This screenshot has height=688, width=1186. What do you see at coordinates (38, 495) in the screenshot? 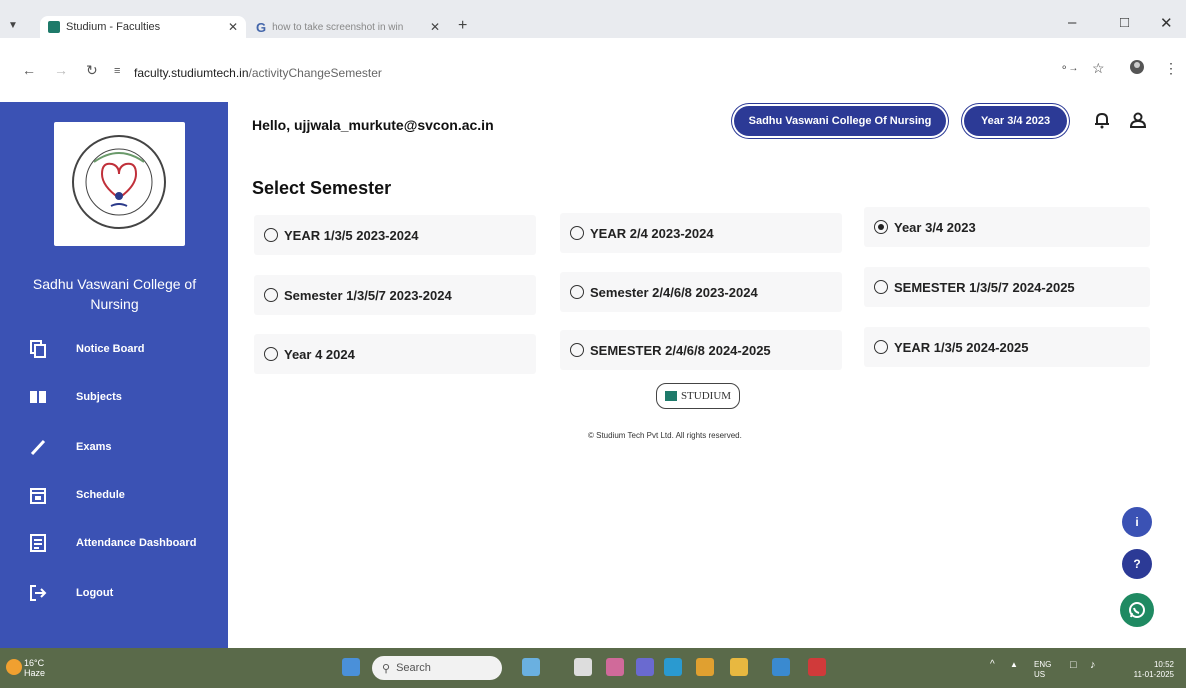
I see `calendar-icon` at bounding box center [38, 495].